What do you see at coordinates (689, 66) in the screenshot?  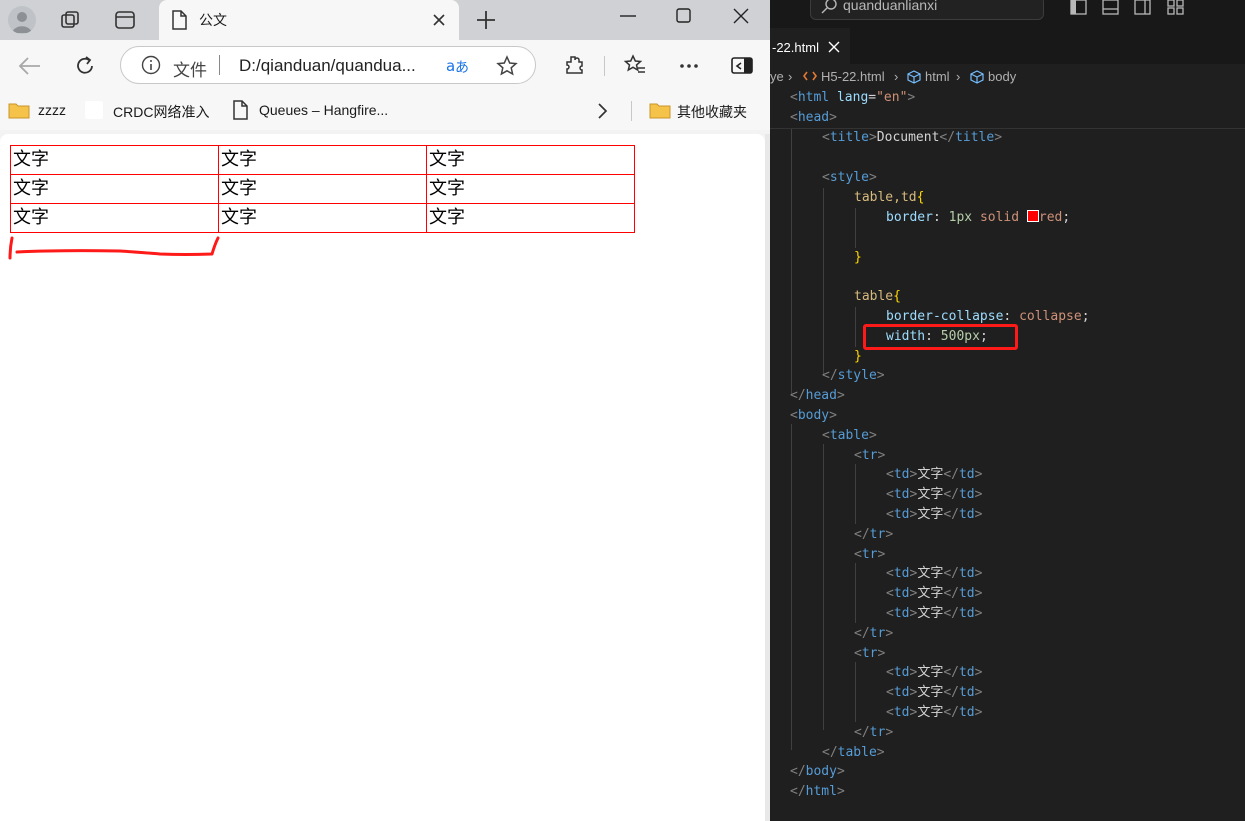 I see `more-menu-icon` at bounding box center [689, 66].